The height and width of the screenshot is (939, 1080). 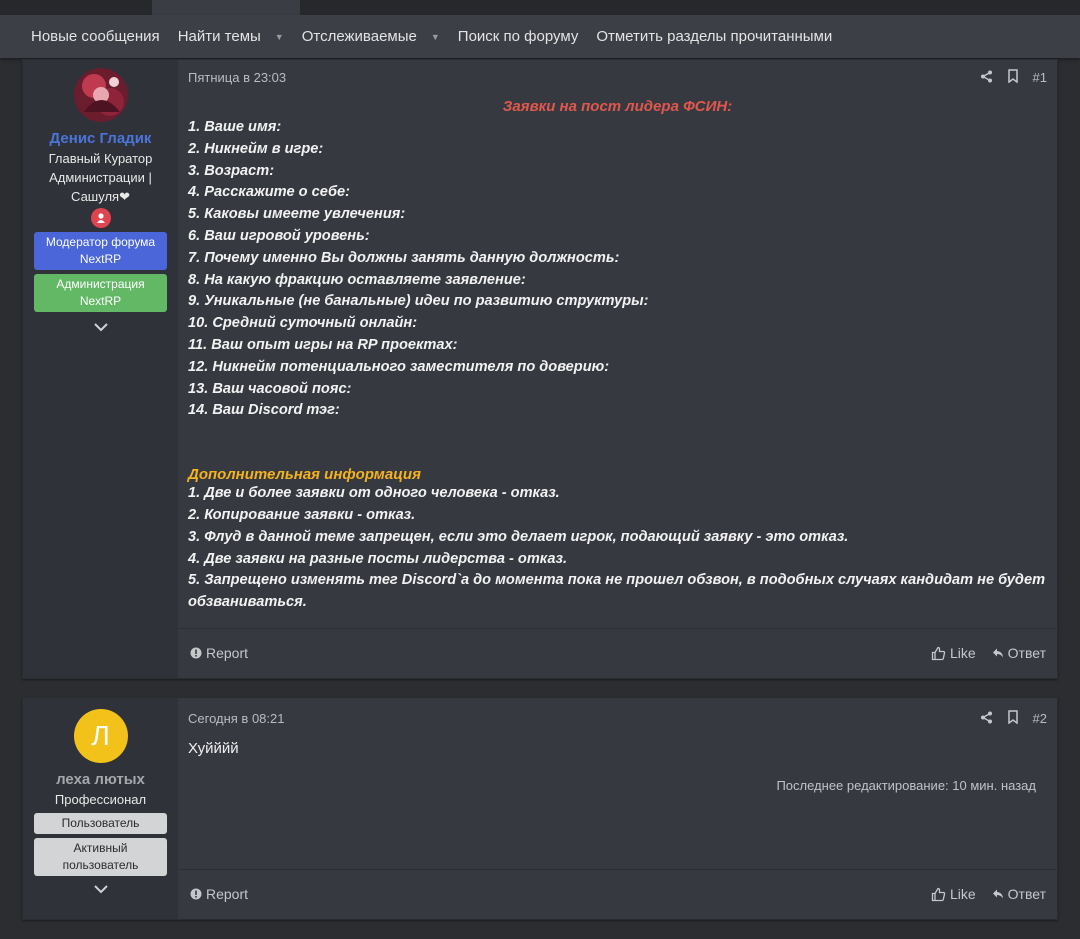 What do you see at coordinates (100, 95) in the screenshot?
I see `avatar` at bounding box center [100, 95].